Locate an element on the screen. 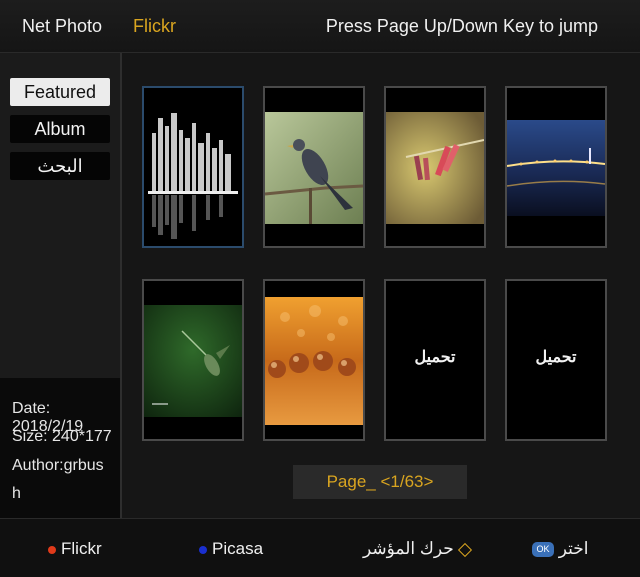 This screenshot has width=640, height=577. footer-select: OK اختر is located at coordinates (560, 549).